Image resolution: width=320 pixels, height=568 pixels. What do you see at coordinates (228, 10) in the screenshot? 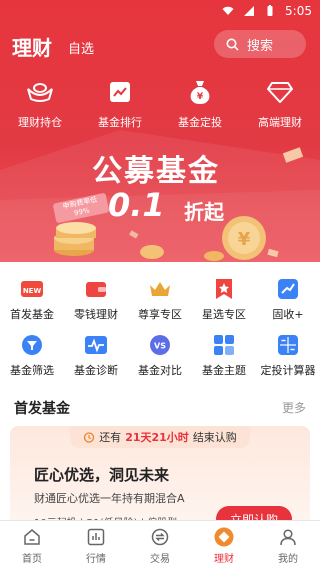
I see `wifi-icon` at bounding box center [228, 10].